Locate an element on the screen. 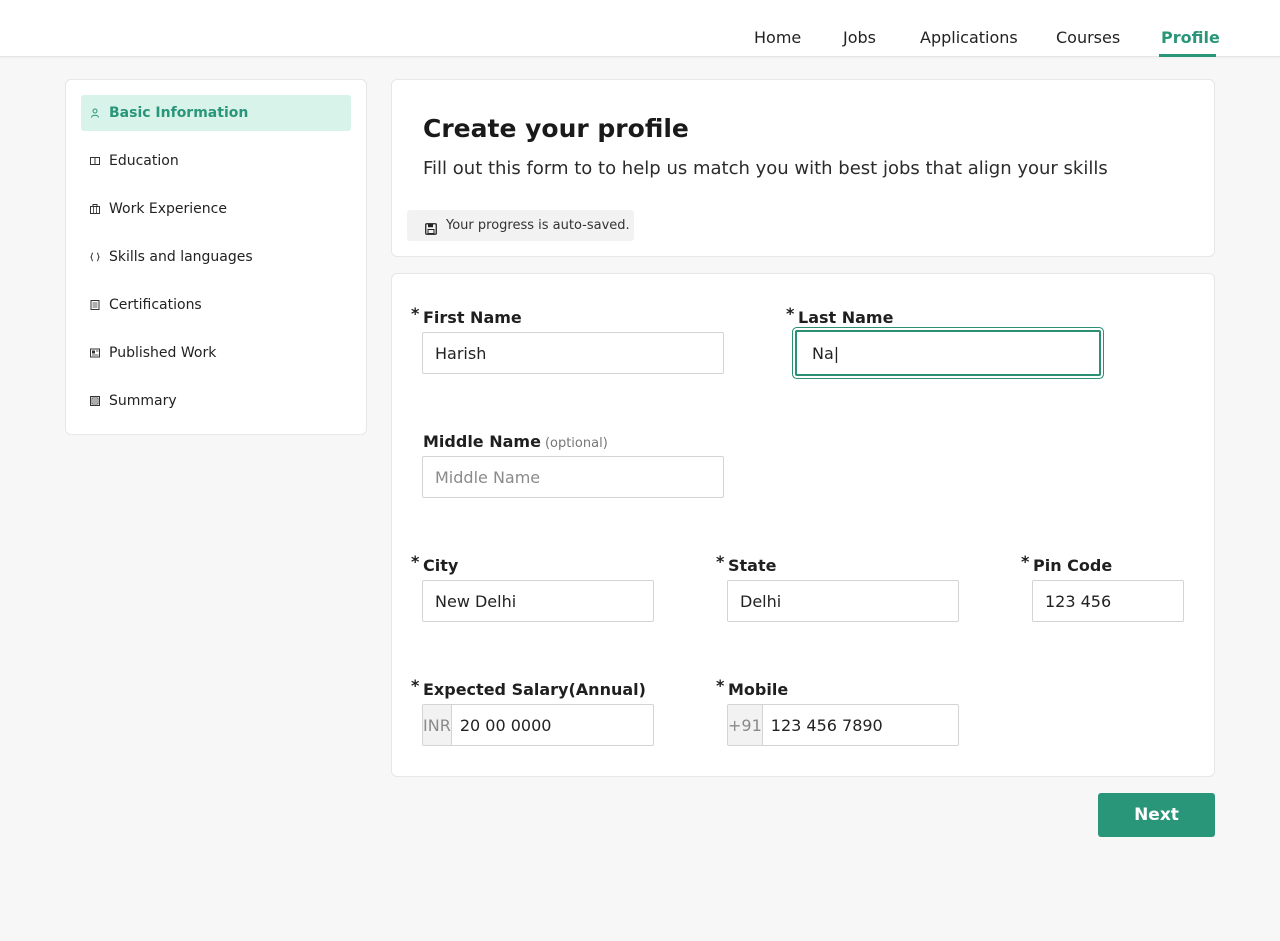  person-icon is located at coordinates (95, 113).